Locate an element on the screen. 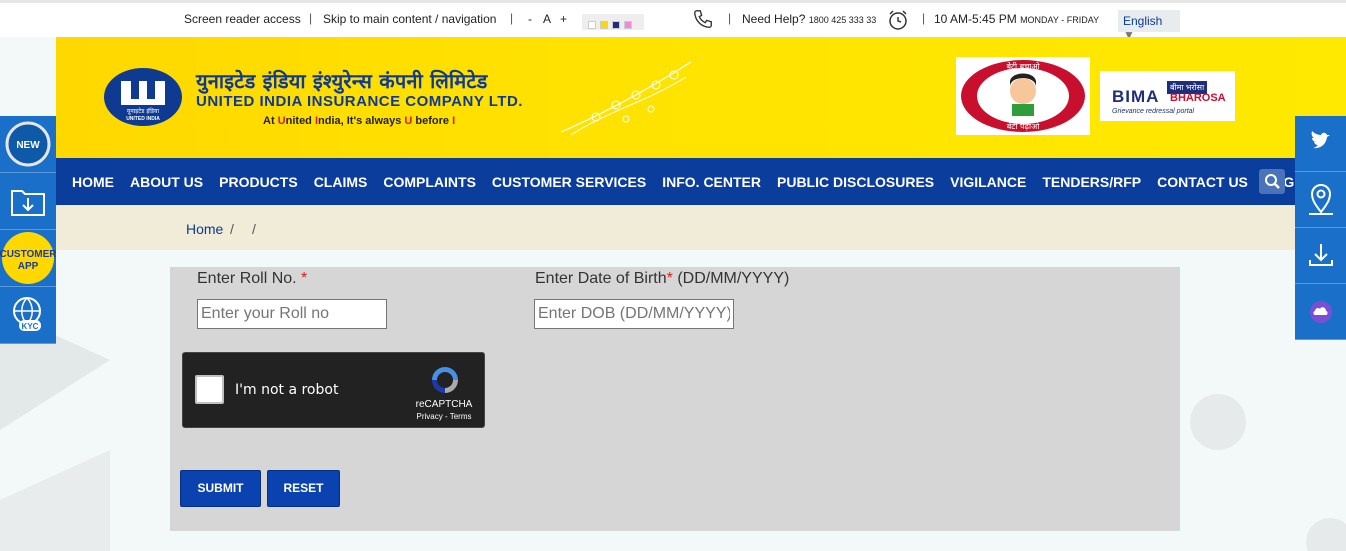 The width and height of the screenshot is (1346, 551). font-normal-button: A is located at coordinates (547, 19).